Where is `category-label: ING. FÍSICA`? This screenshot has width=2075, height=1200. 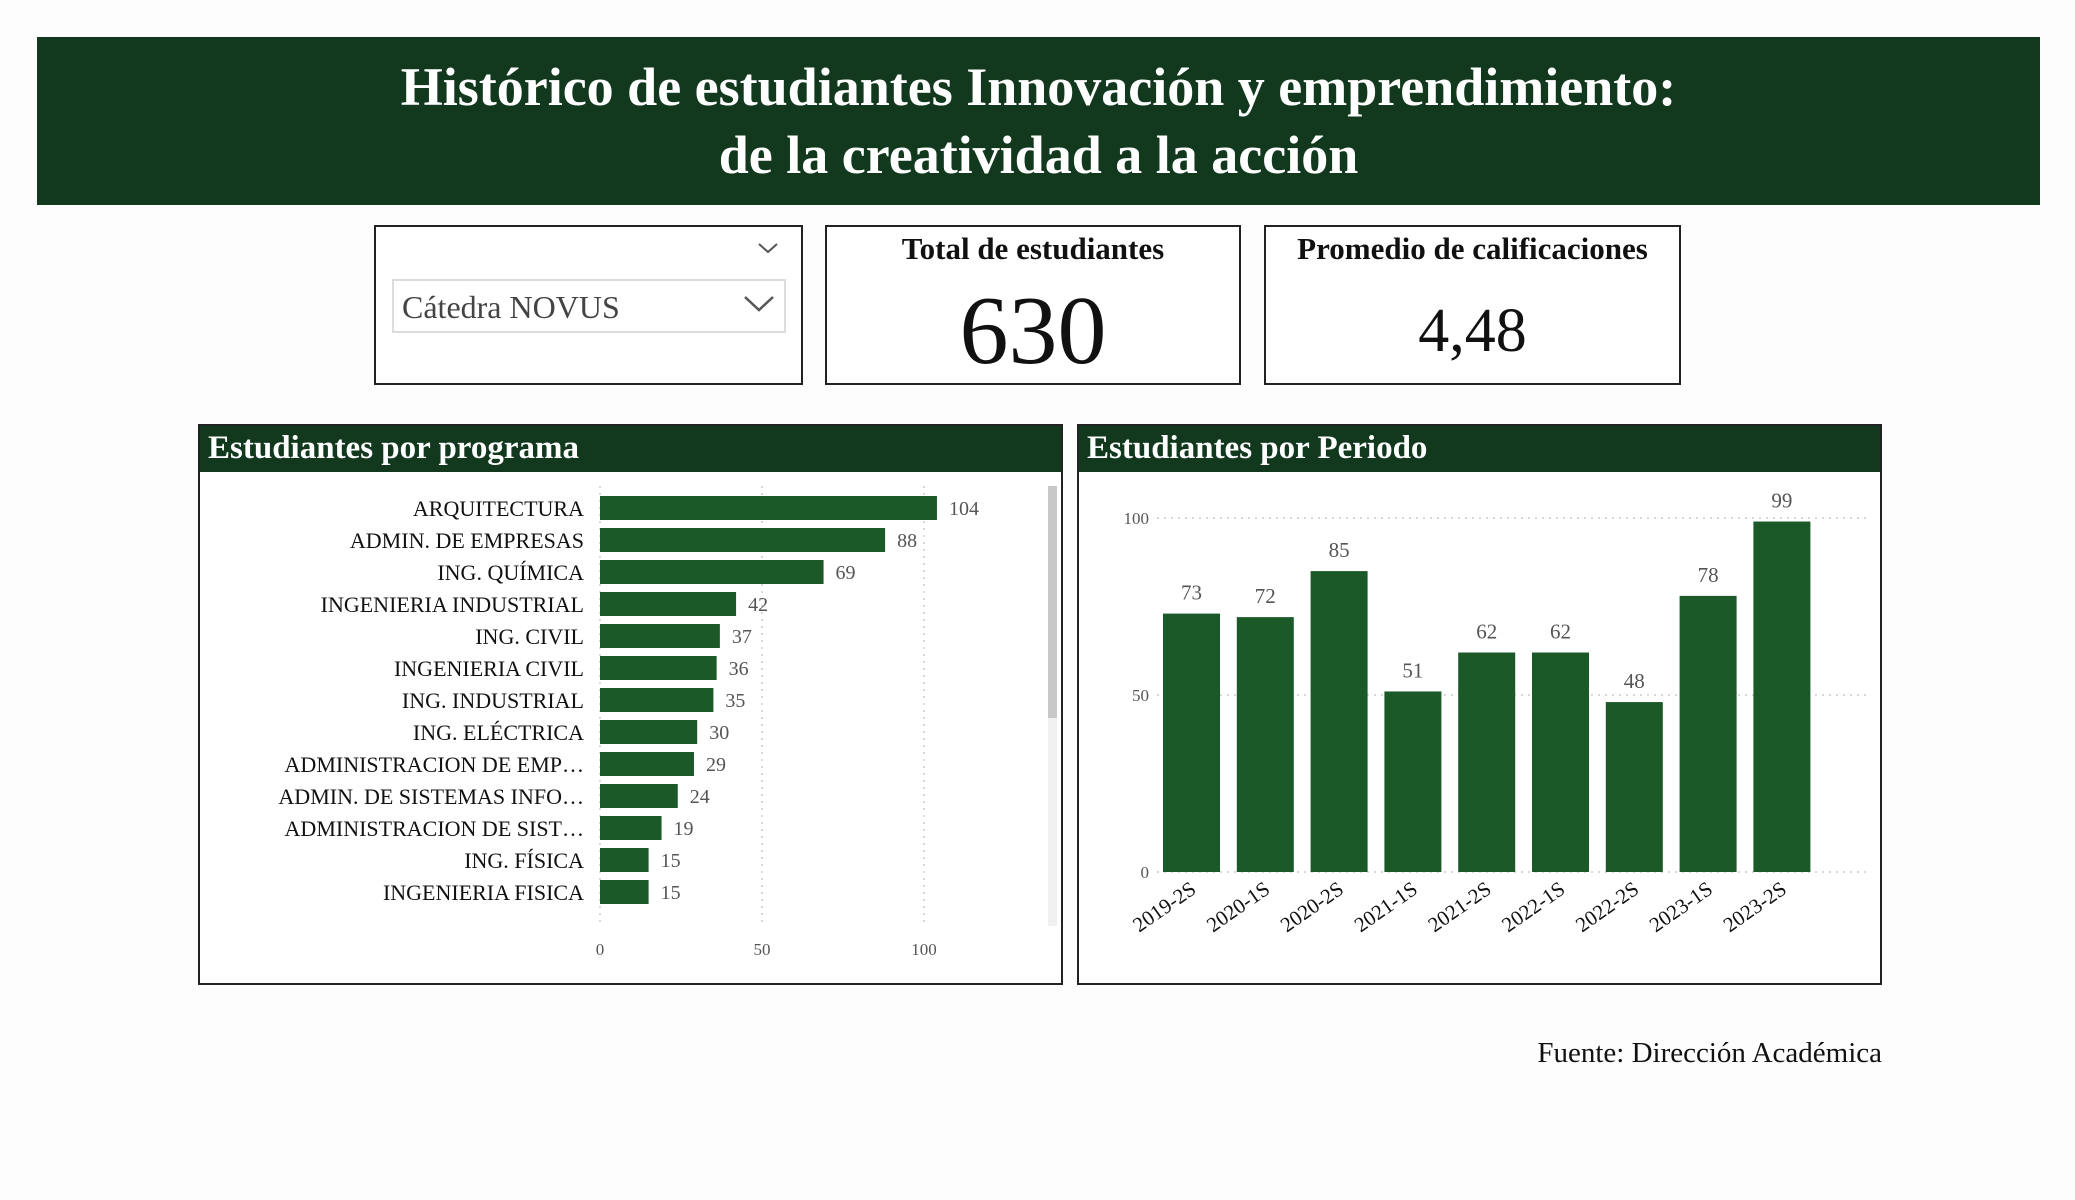
category-label: ING. FÍSICA is located at coordinates (524, 860).